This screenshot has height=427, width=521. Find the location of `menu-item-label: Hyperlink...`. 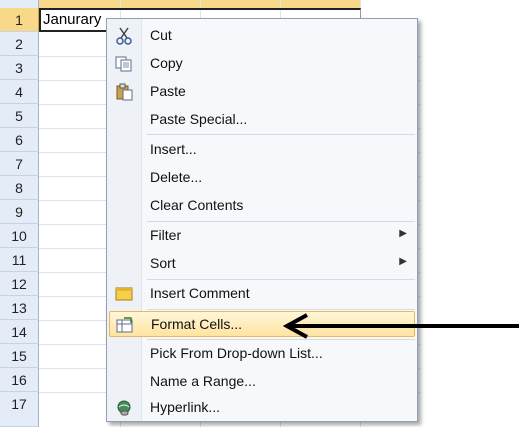

menu-item-label: Hyperlink... is located at coordinates (185, 407).